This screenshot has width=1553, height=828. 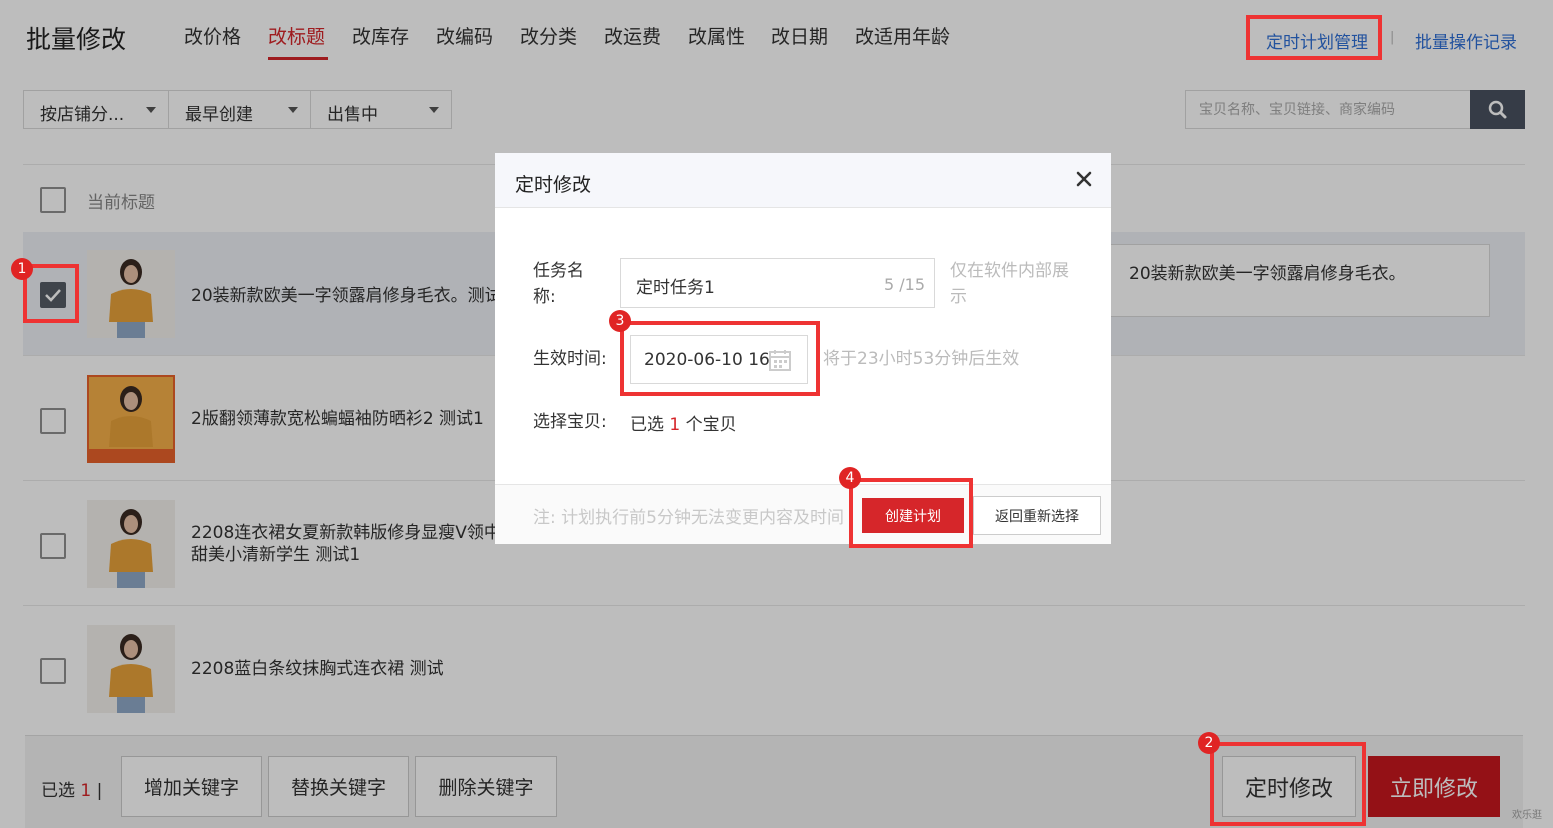 What do you see at coordinates (688, 518) in the screenshot?
I see `footer-note: 注: 计划执行前5分钟无法变更内容及时间` at bounding box center [688, 518].